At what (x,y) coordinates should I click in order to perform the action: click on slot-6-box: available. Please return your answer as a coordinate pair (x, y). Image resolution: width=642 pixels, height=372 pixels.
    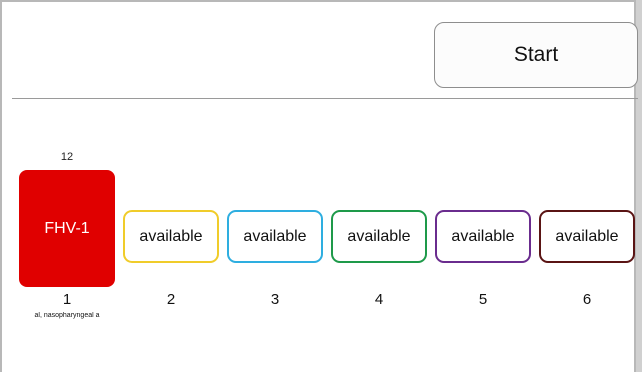
    Looking at the image, I should click on (587, 236).